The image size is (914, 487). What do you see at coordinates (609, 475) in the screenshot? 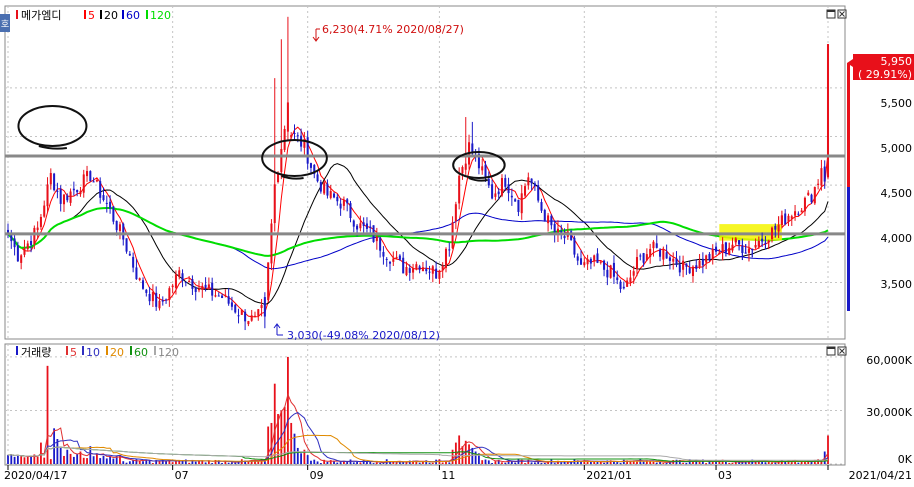
I see `time-tick-label: 2021/01` at bounding box center [609, 475].